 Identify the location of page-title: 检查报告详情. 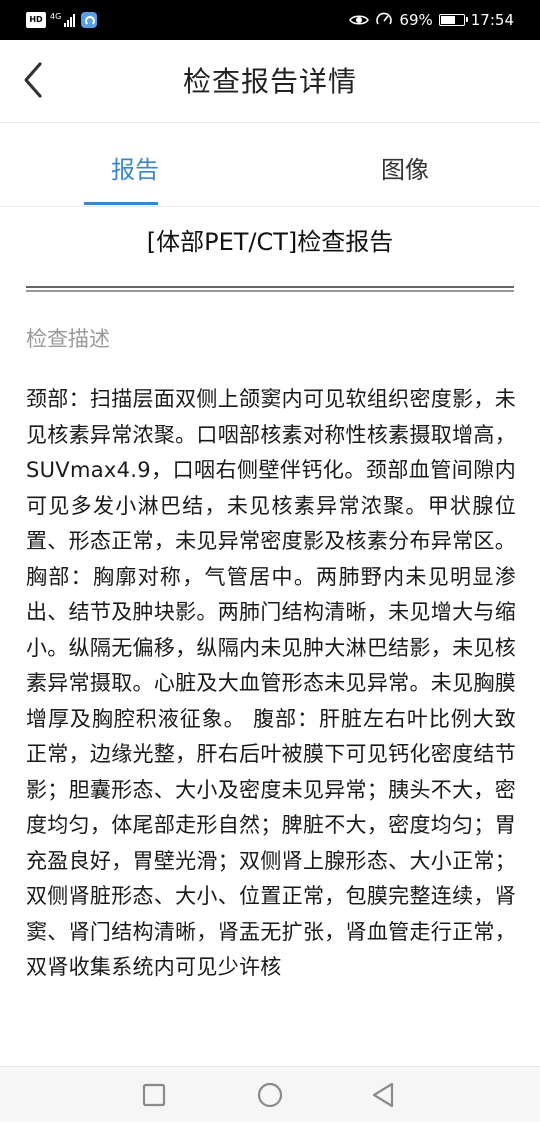
(269, 81).